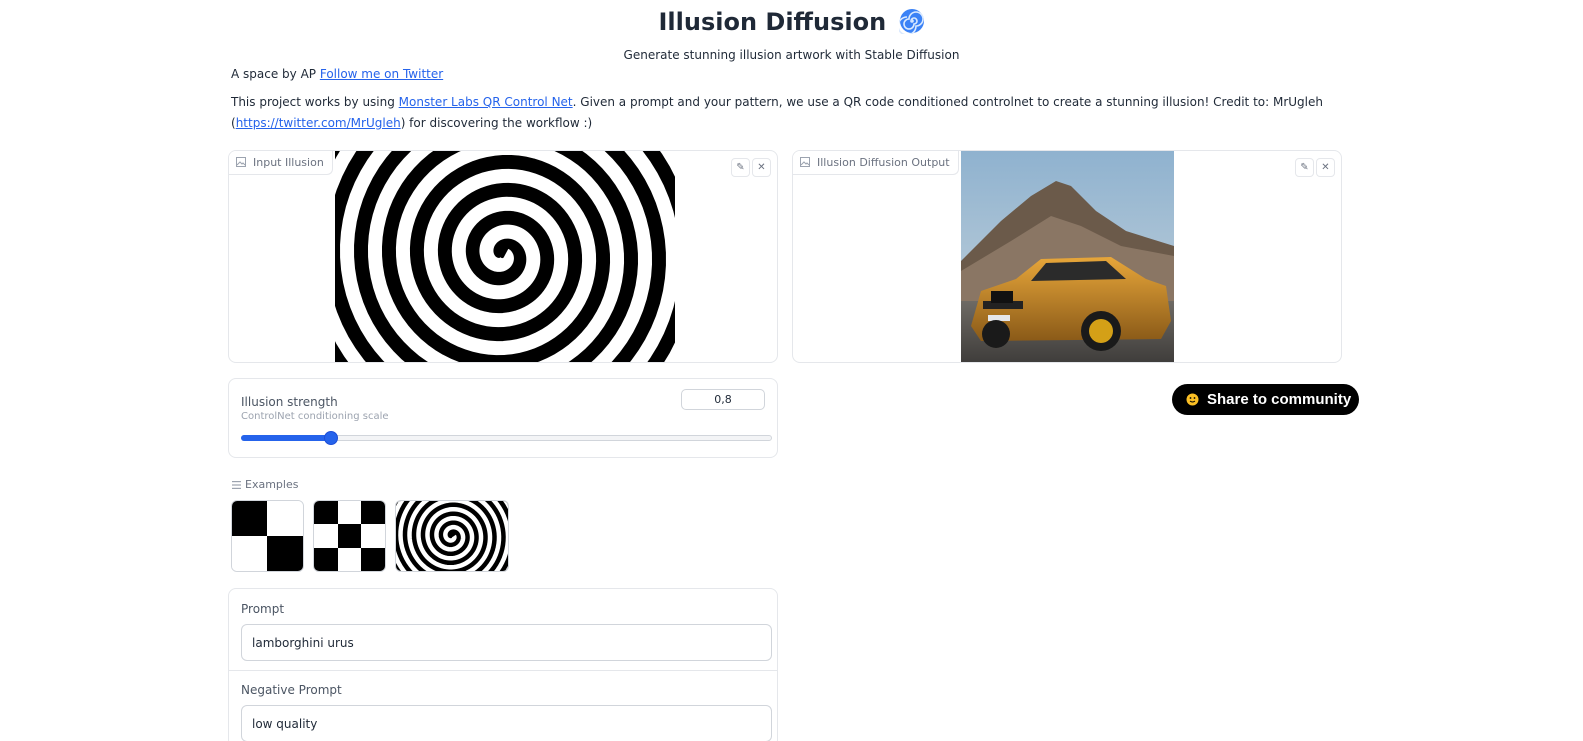 Image resolution: width=1583 pixels, height=741 pixels. Describe the element at coordinates (291, 690) in the screenshot. I see `negative-prompt-label: Negative Prompt` at that location.